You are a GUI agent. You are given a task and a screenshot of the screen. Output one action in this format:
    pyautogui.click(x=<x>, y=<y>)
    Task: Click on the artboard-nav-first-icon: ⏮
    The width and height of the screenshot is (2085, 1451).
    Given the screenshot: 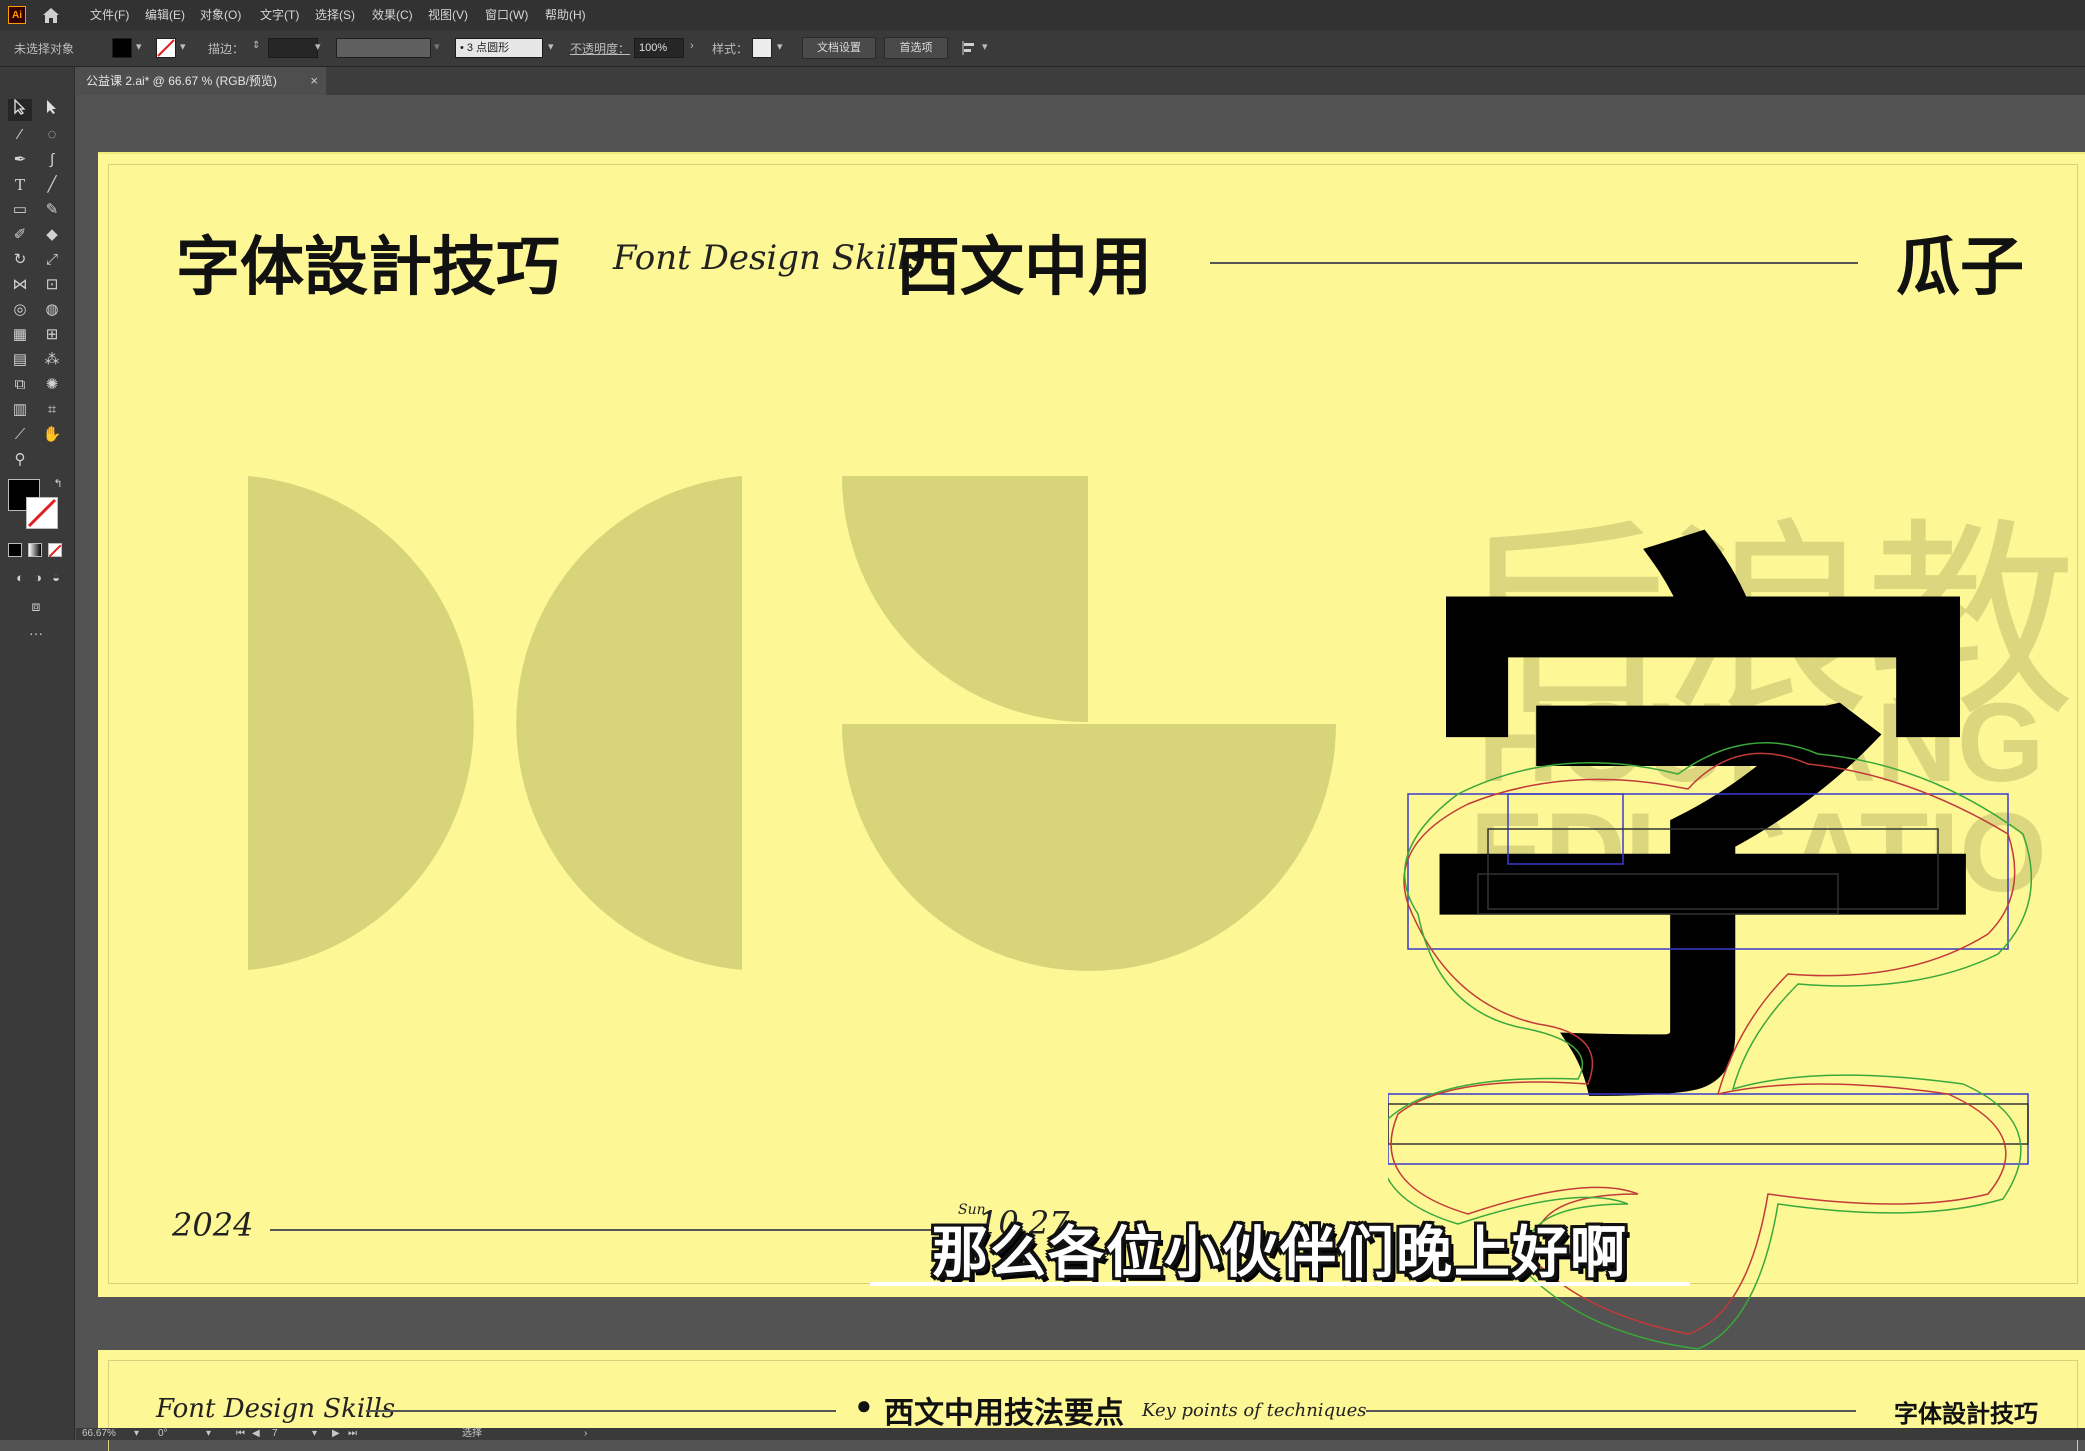 What is the action you would take?
    pyautogui.click(x=240, y=1434)
    